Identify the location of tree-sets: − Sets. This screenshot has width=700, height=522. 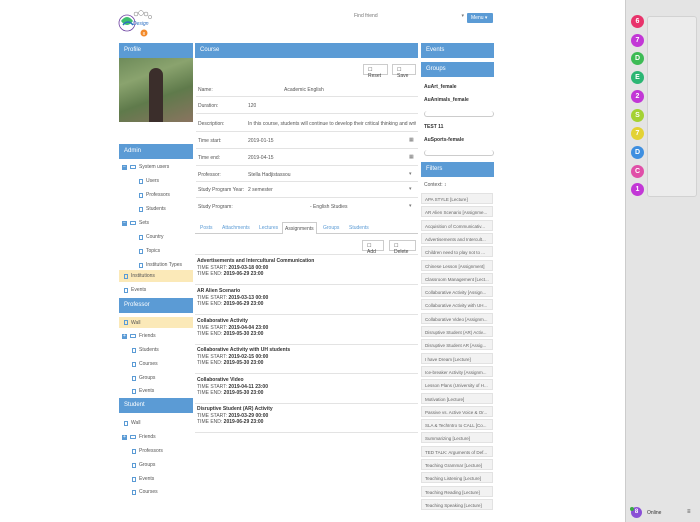
(135, 223).